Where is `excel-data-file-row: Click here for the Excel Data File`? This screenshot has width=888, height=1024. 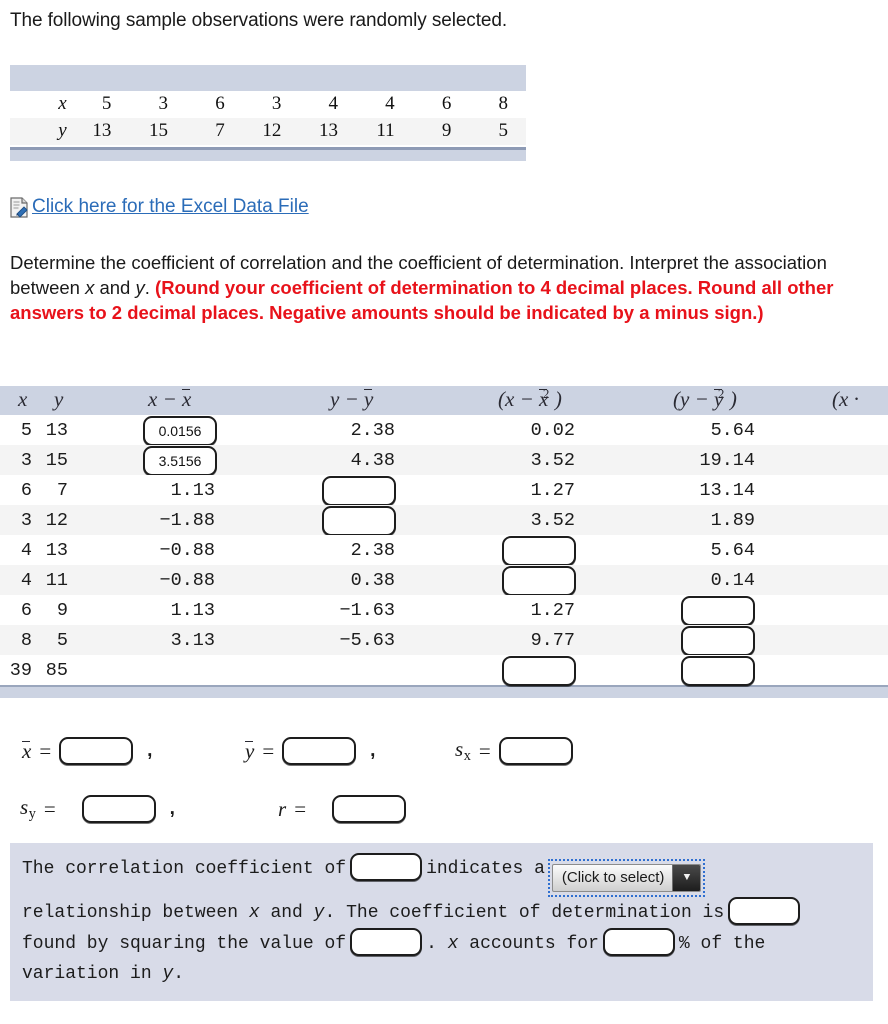
excel-data-file-row: Click here for the Excel Data File is located at coordinates (159, 207).